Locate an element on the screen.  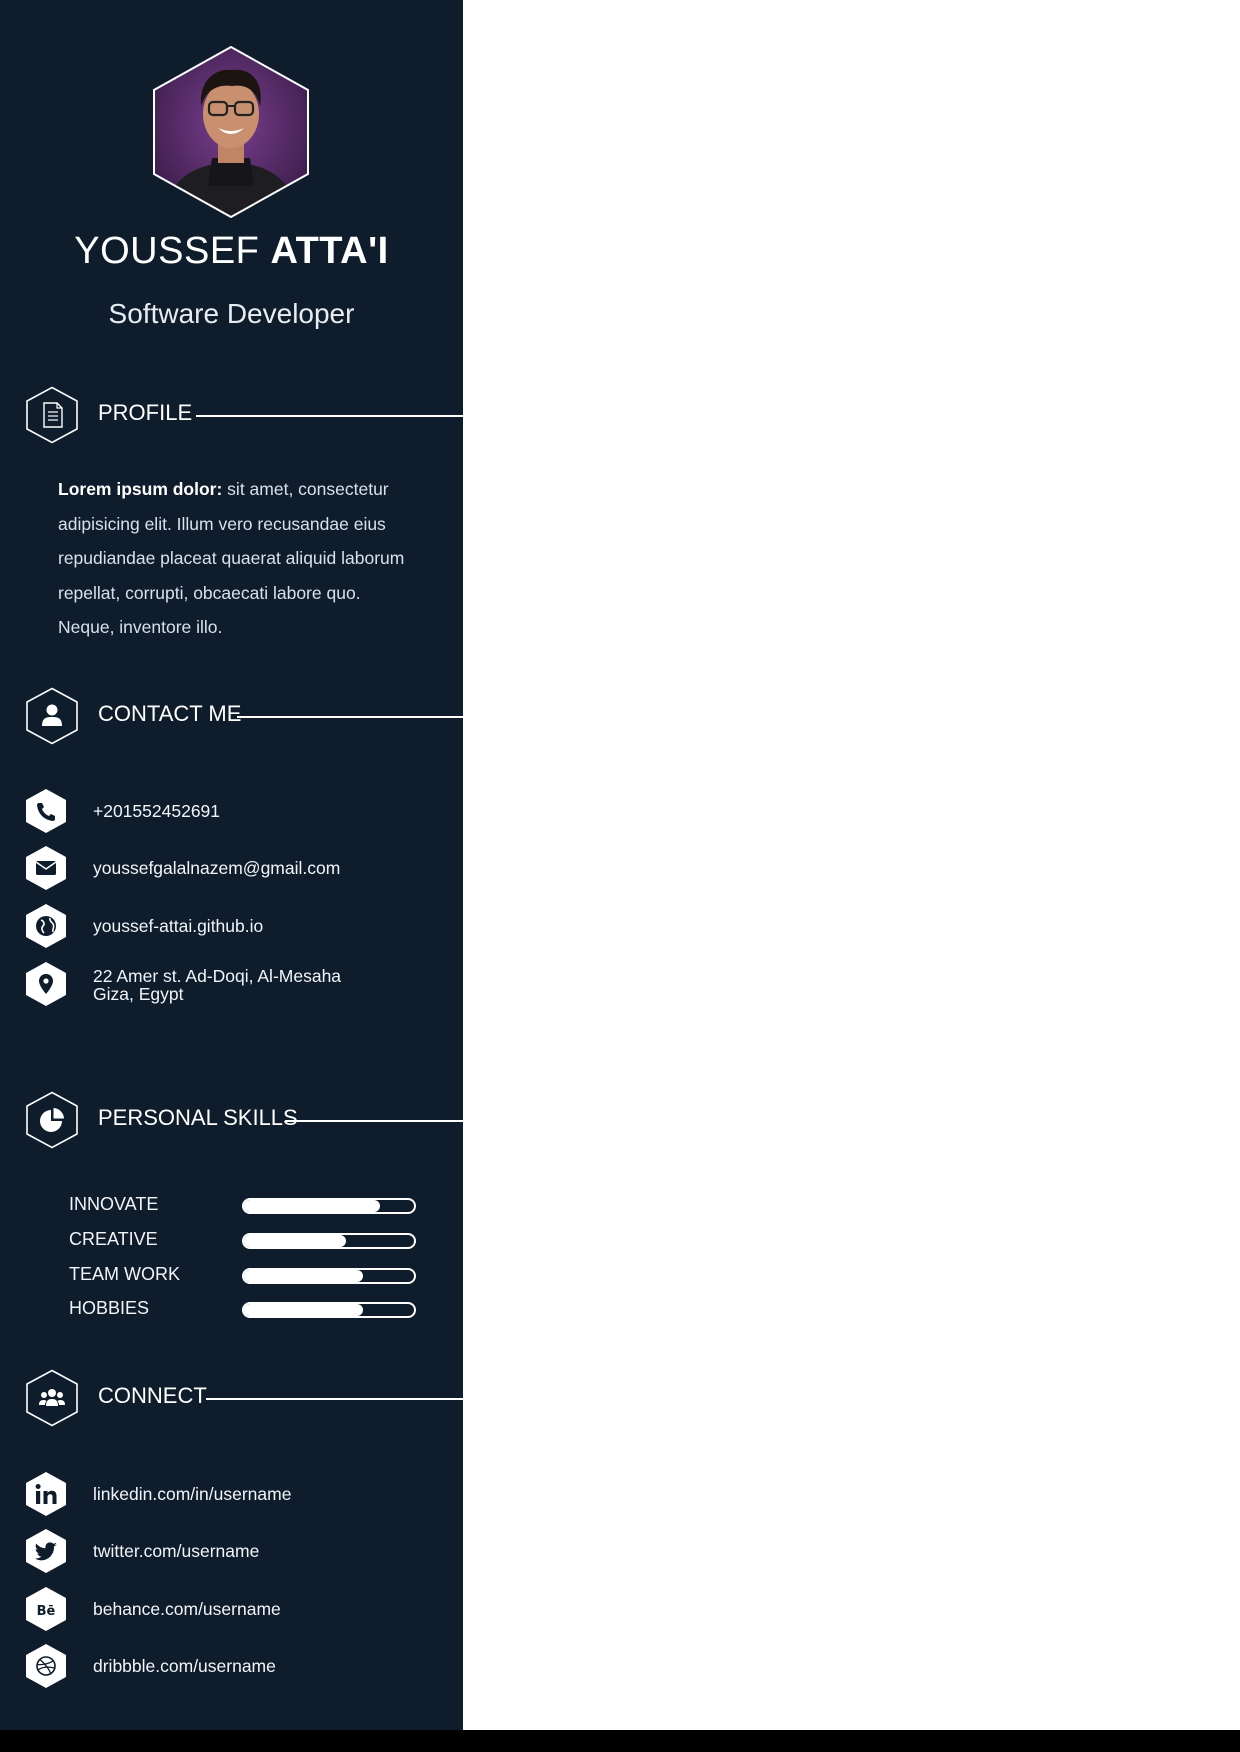
skills-section-header: PERSONAL SKILLS is located at coordinates (244, 1120).